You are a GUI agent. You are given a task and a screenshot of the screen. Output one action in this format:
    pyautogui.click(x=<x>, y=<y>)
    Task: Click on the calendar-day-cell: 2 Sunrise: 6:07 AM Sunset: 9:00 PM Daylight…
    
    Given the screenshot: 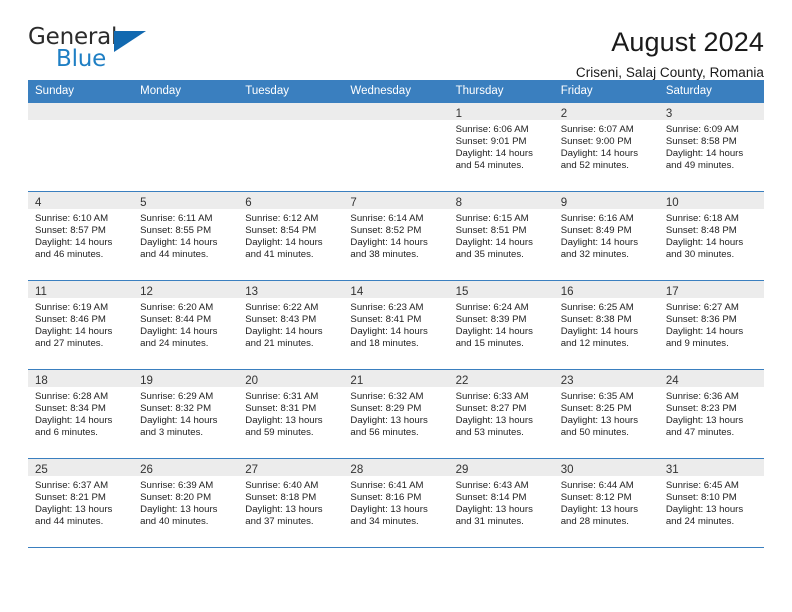 What is the action you would take?
    pyautogui.click(x=606, y=147)
    